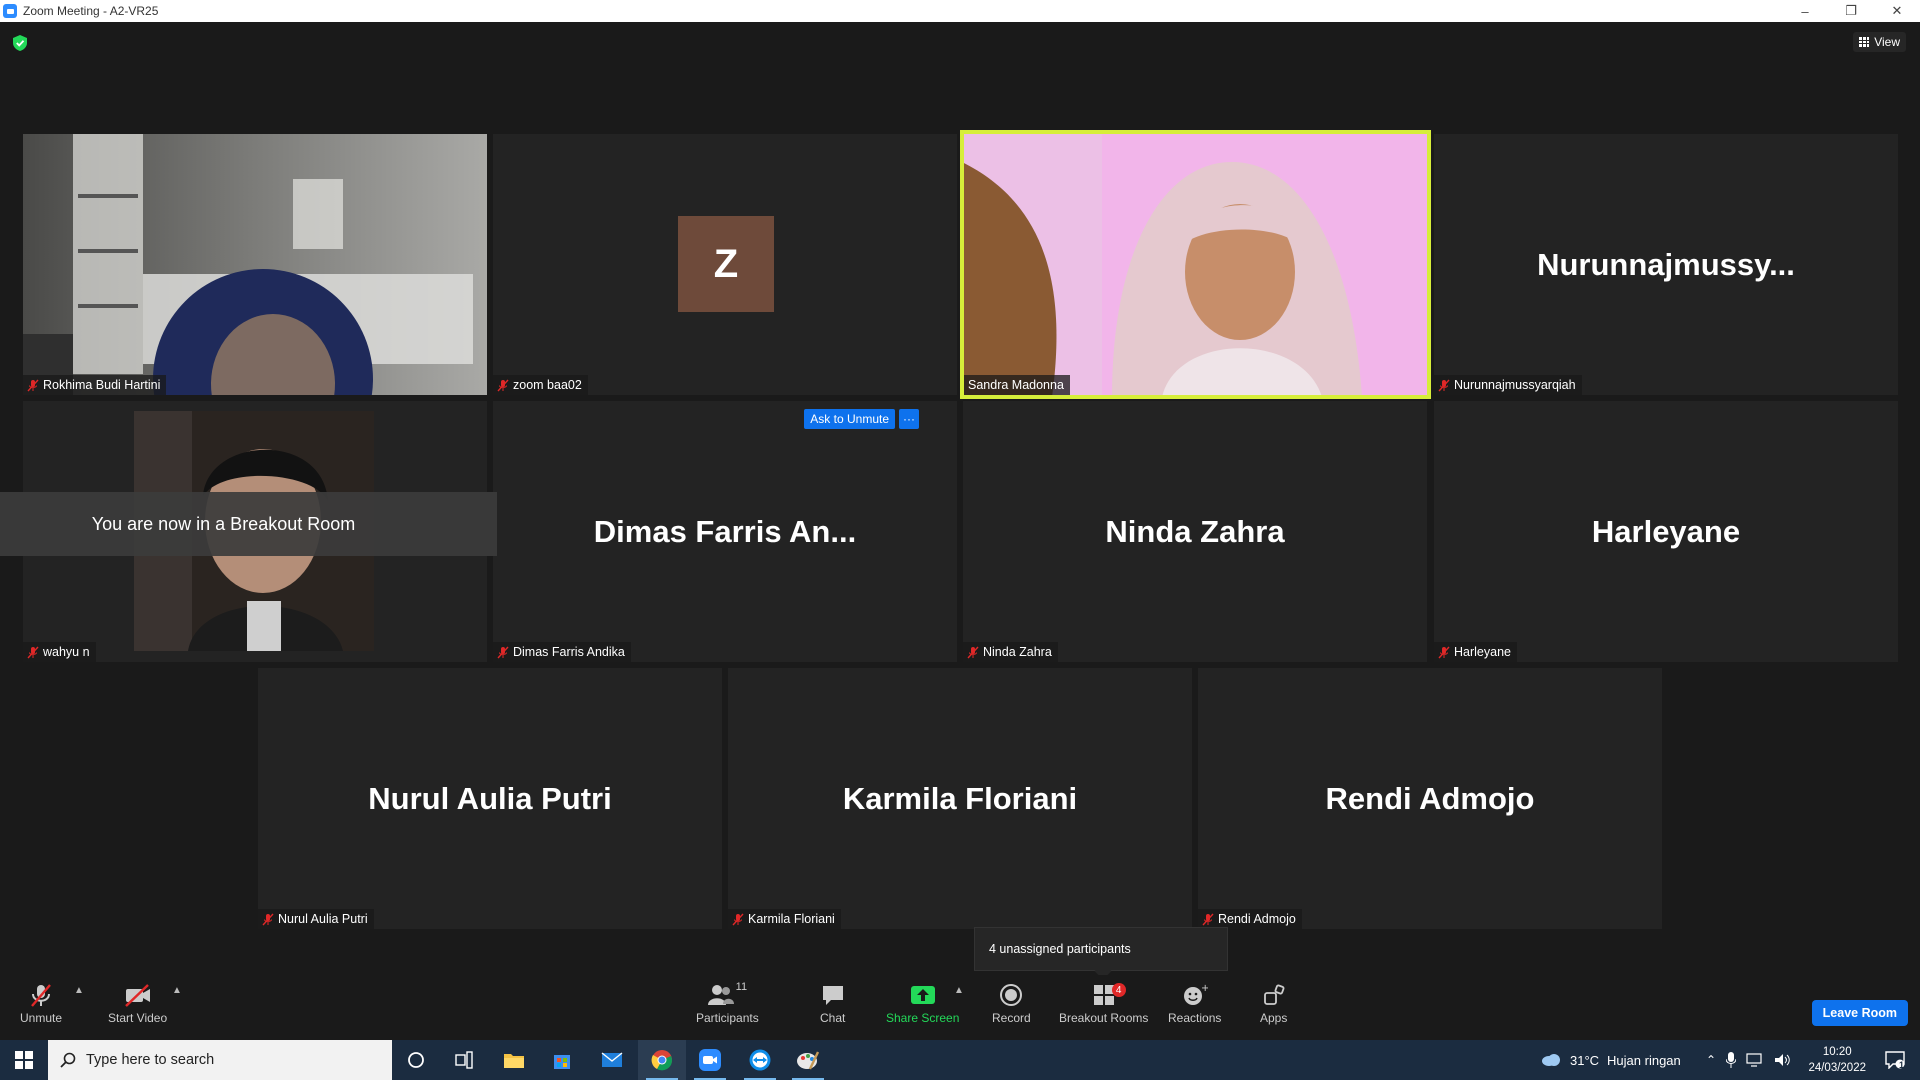  Describe the element at coordinates (922, 1003) in the screenshot. I see `share-screen-button: Share Screen` at that location.